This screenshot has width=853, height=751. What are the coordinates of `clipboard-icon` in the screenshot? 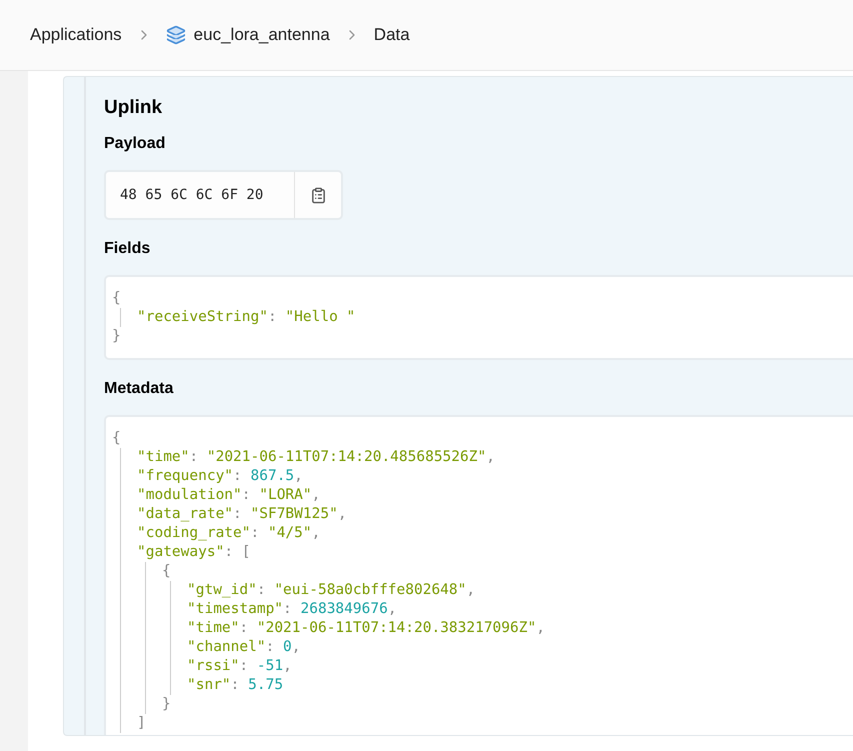 It's located at (318, 195).